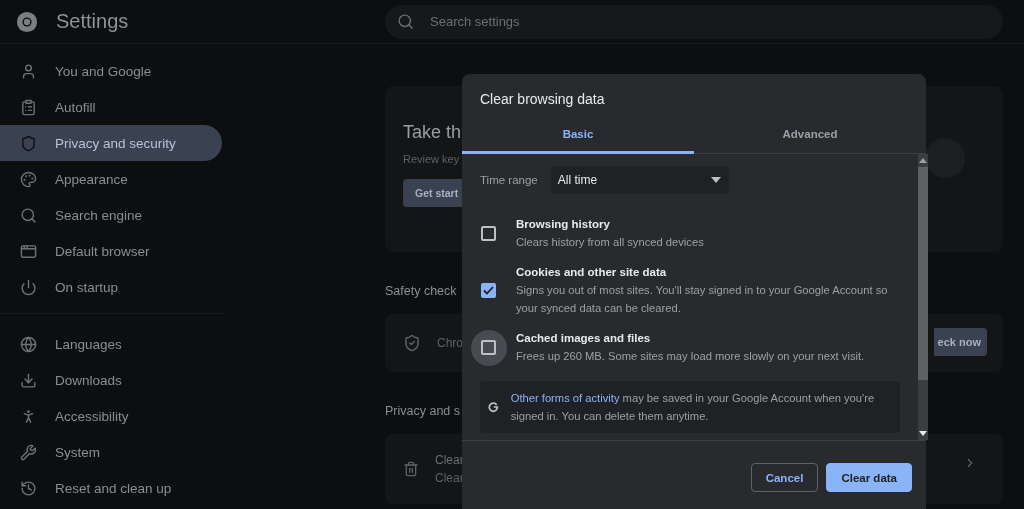 The height and width of the screenshot is (509, 1024). What do you see at coordinates (92, 21) in the screenshot?
I see `page-title: Settings` at bounding box center [92, 21].